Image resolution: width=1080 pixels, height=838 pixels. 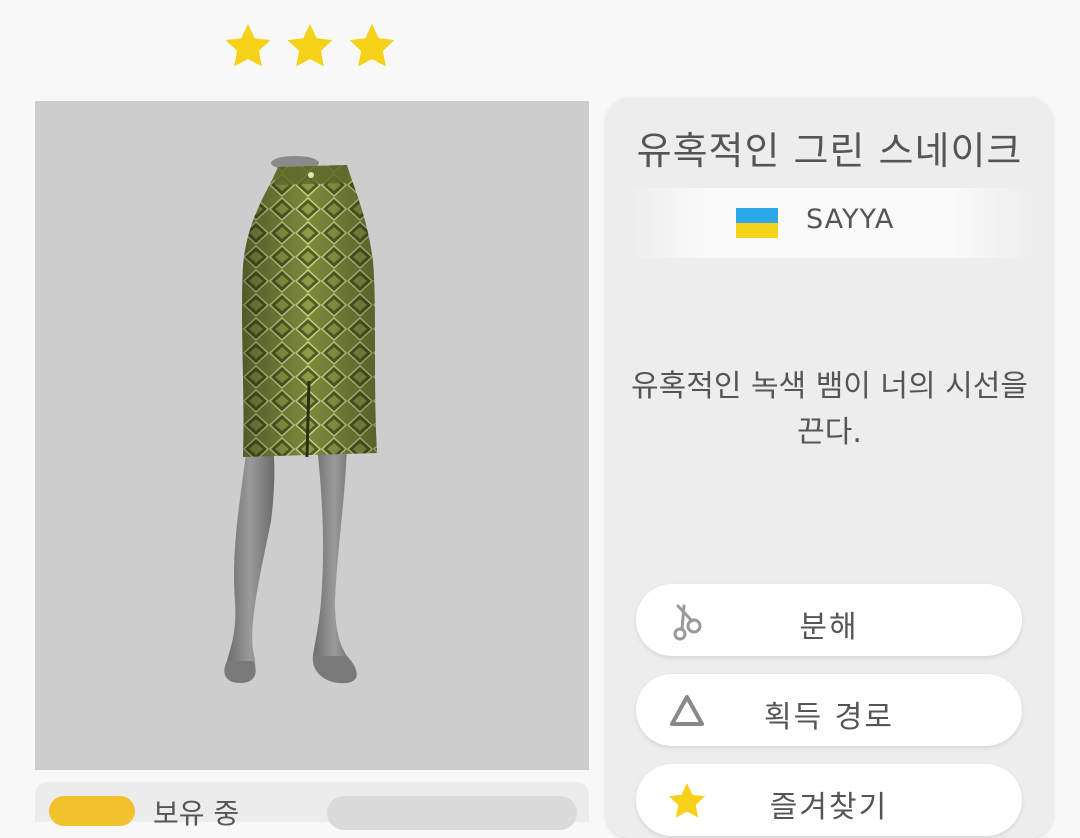 I want to click on favorite-button: 즐겨찾기, so click(x=829, y=800).